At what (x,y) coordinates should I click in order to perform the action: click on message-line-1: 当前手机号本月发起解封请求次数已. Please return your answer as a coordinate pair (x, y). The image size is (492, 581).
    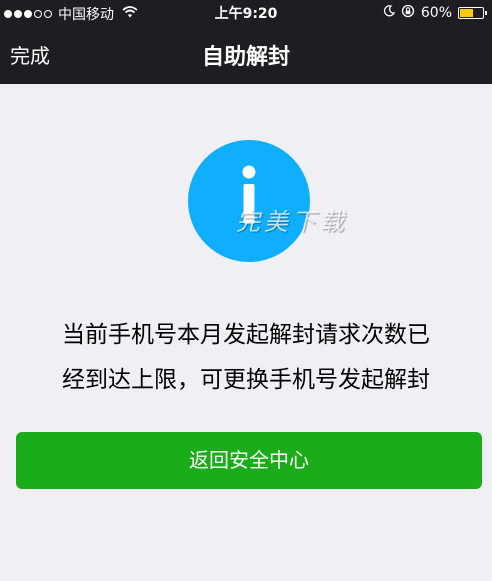
    Looking at the image, I should click on (246, 335).